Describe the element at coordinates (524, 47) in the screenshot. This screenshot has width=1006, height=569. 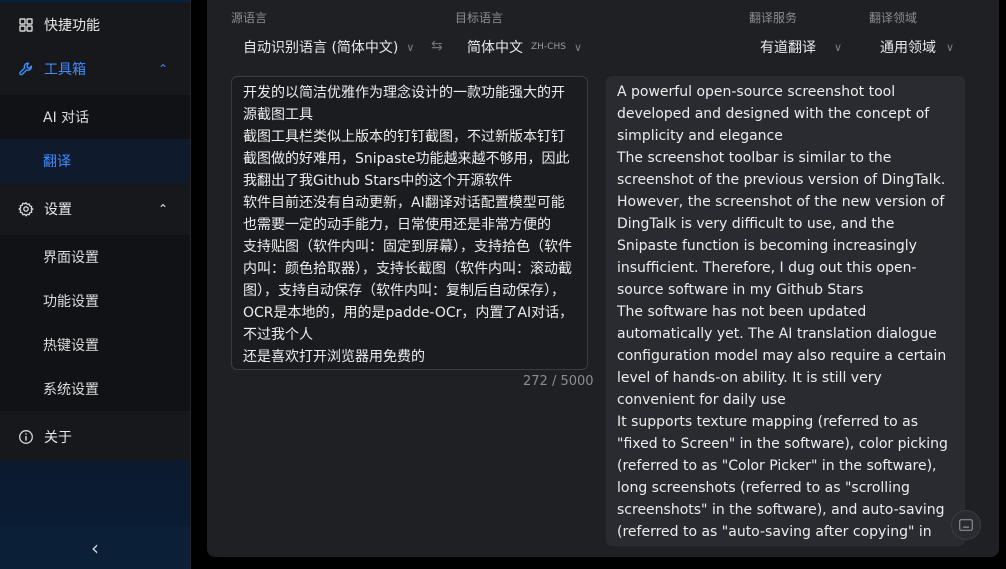
I see `target-language-select: 简体中文 ZH-CHS ∨` at that location.